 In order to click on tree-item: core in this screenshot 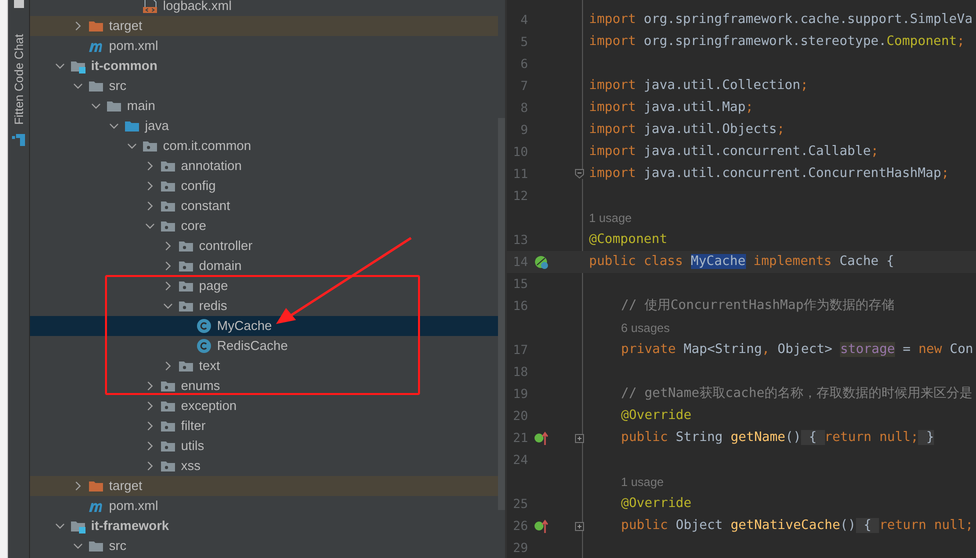, I will do `click(264, 226)`.